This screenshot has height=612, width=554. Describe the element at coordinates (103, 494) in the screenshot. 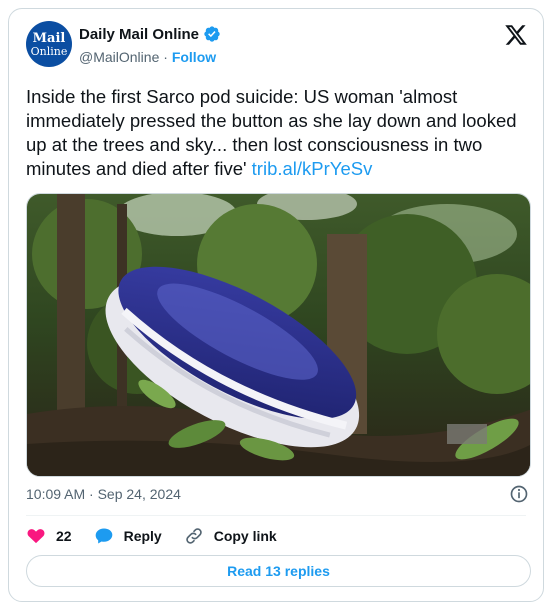

I see `timestamp: 10:09 AM · Sep 24, 2024` at that location.